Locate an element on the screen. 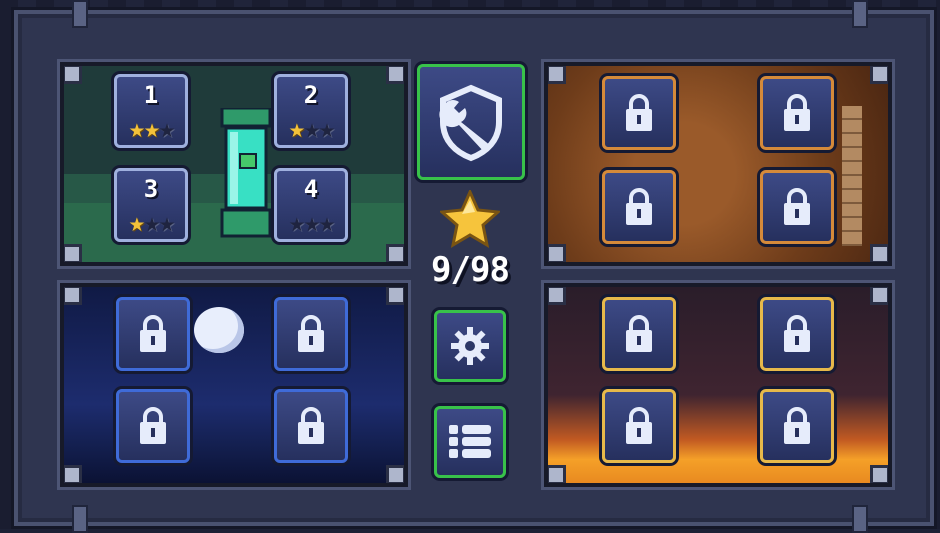 The image size is (940, 533). gear-icon is located at coordinates (470, 346).